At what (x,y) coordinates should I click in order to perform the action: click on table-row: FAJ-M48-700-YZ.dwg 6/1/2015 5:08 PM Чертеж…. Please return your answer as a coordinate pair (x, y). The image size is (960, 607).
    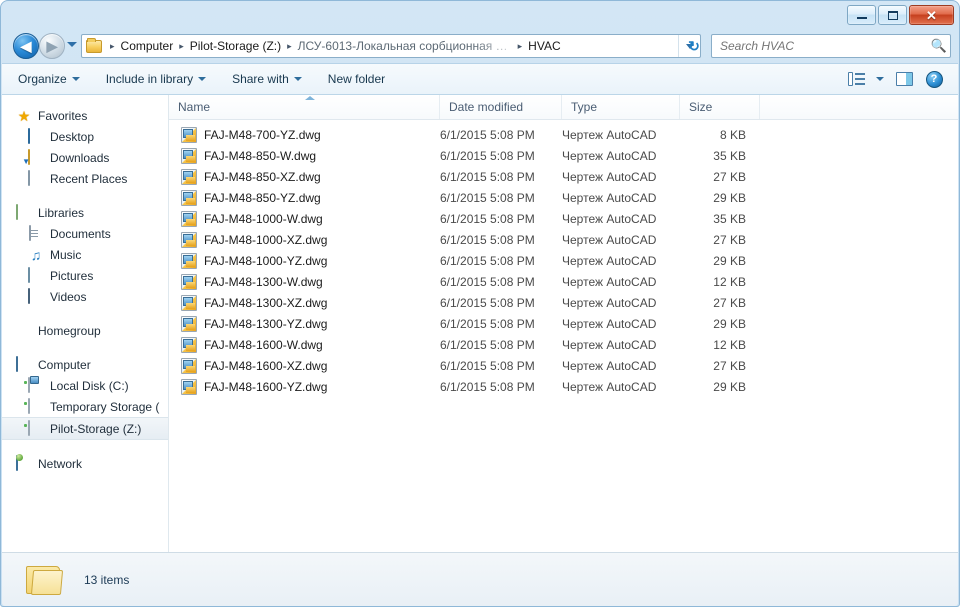
    Looking at the image, I should click on (563, 134).